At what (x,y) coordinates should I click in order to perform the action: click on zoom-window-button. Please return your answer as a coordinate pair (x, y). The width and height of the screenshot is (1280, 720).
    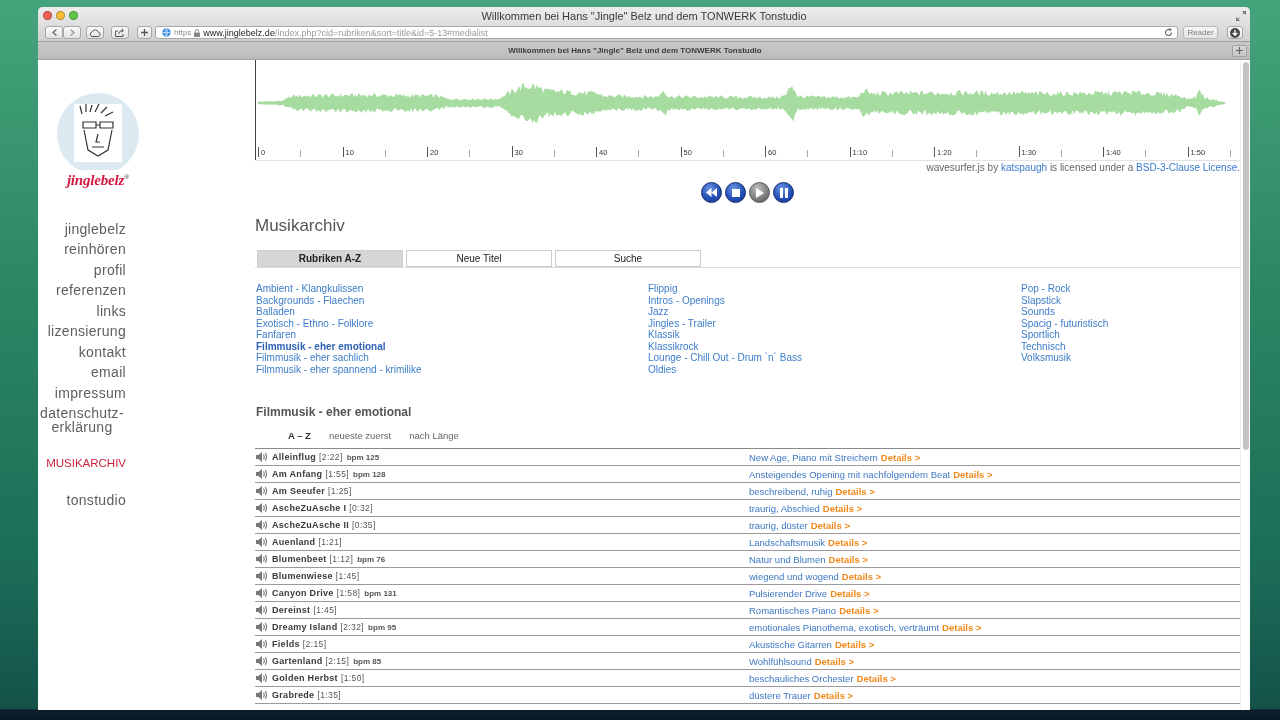
    Looking at the image, I should click on (73, 15).